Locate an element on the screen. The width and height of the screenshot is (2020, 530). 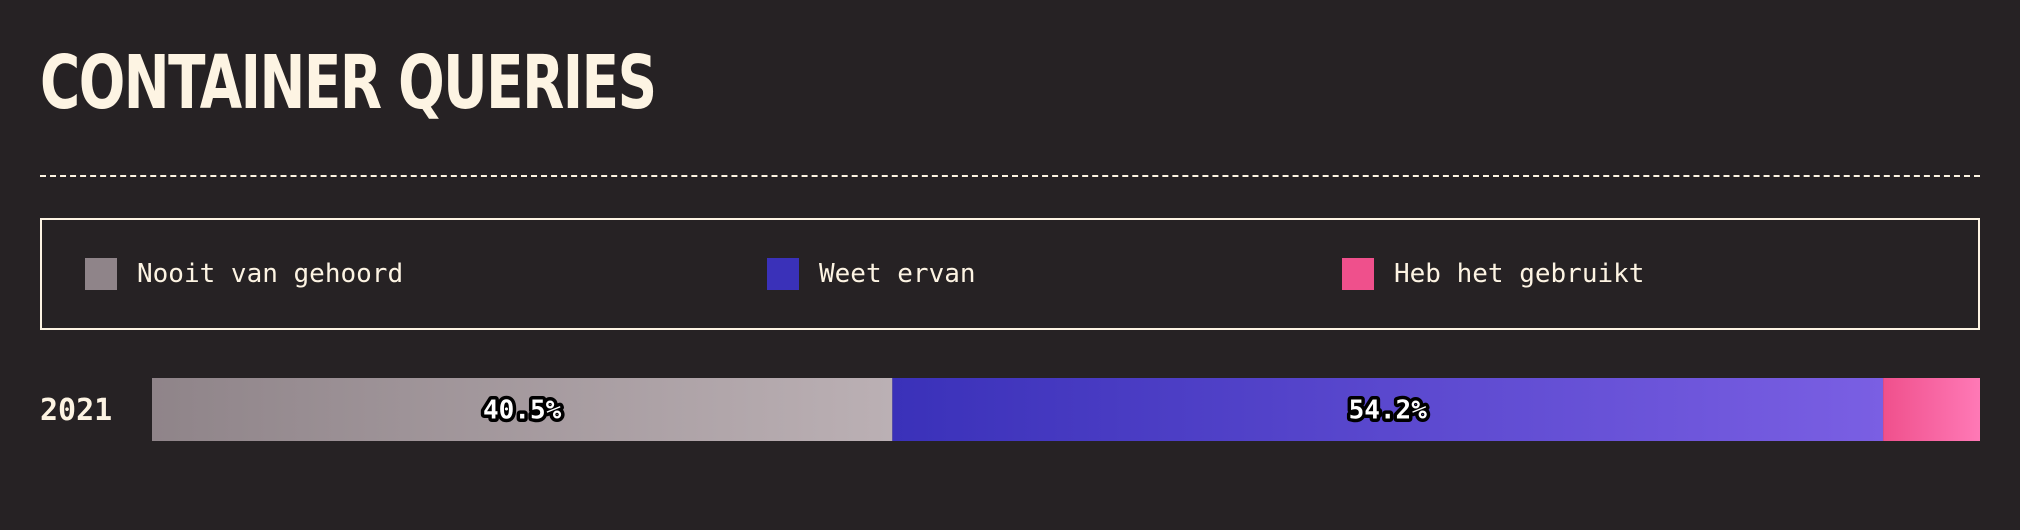
stacked-bar-chart: 40.5% 54.2% is located at coordinates (1066, 409).